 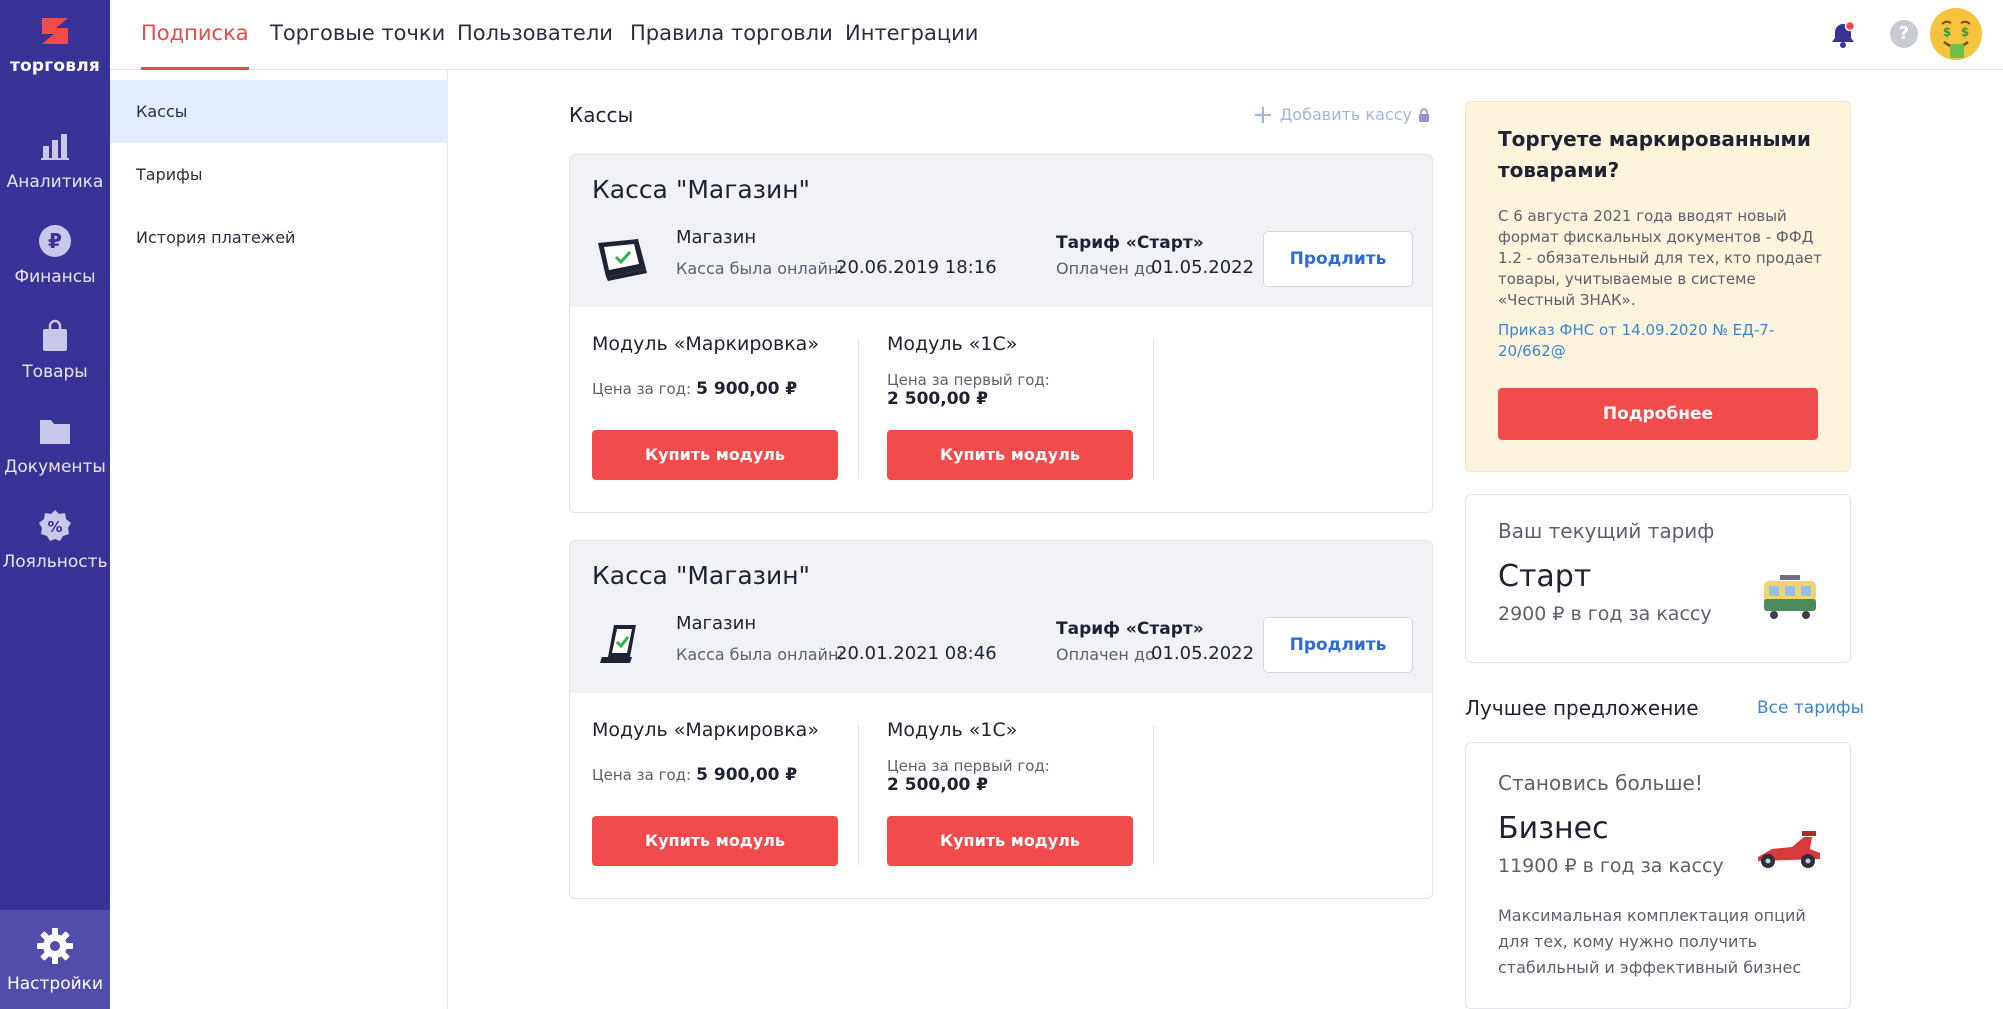 I want to click on business-tarif-label: Становись больше!, so click(x=1600, y=783).